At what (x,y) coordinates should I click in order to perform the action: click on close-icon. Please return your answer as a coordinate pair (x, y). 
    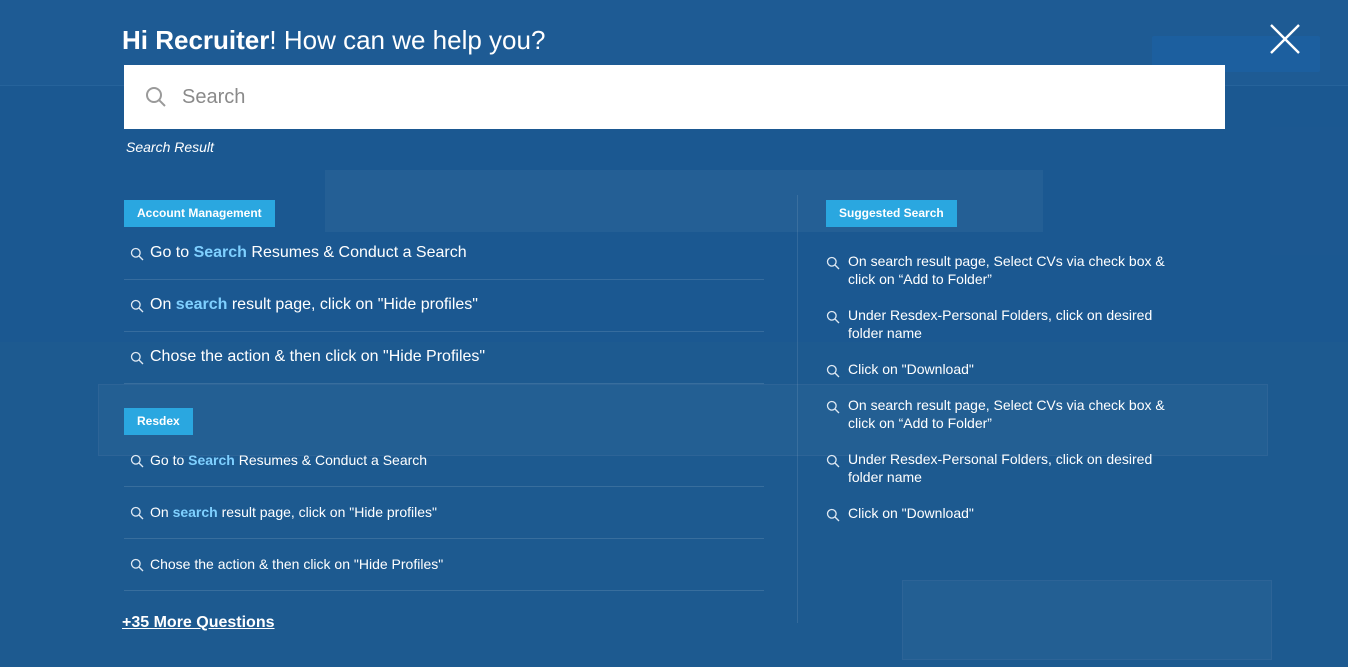
    Looking at the image, I should click on (1285, 39).